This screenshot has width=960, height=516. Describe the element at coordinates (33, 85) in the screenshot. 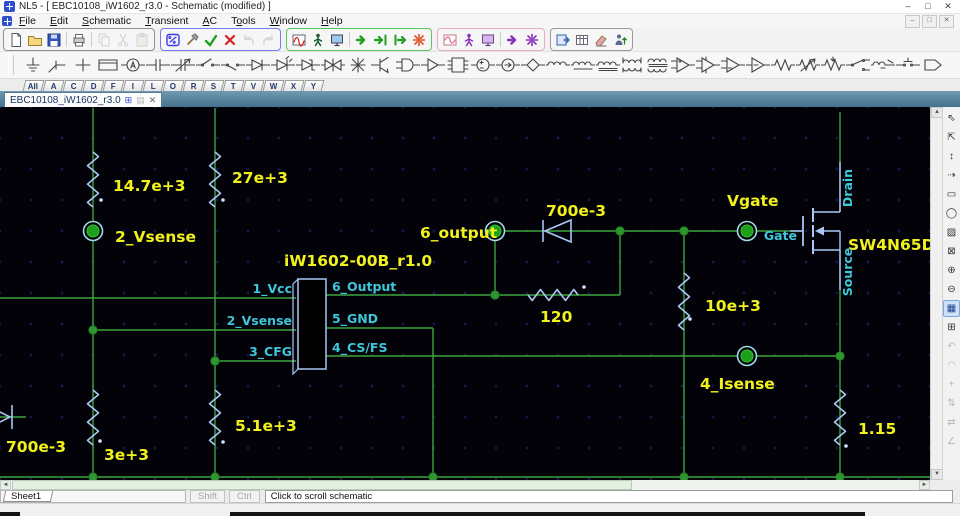

I see `letter-tab-all: All` at that location.